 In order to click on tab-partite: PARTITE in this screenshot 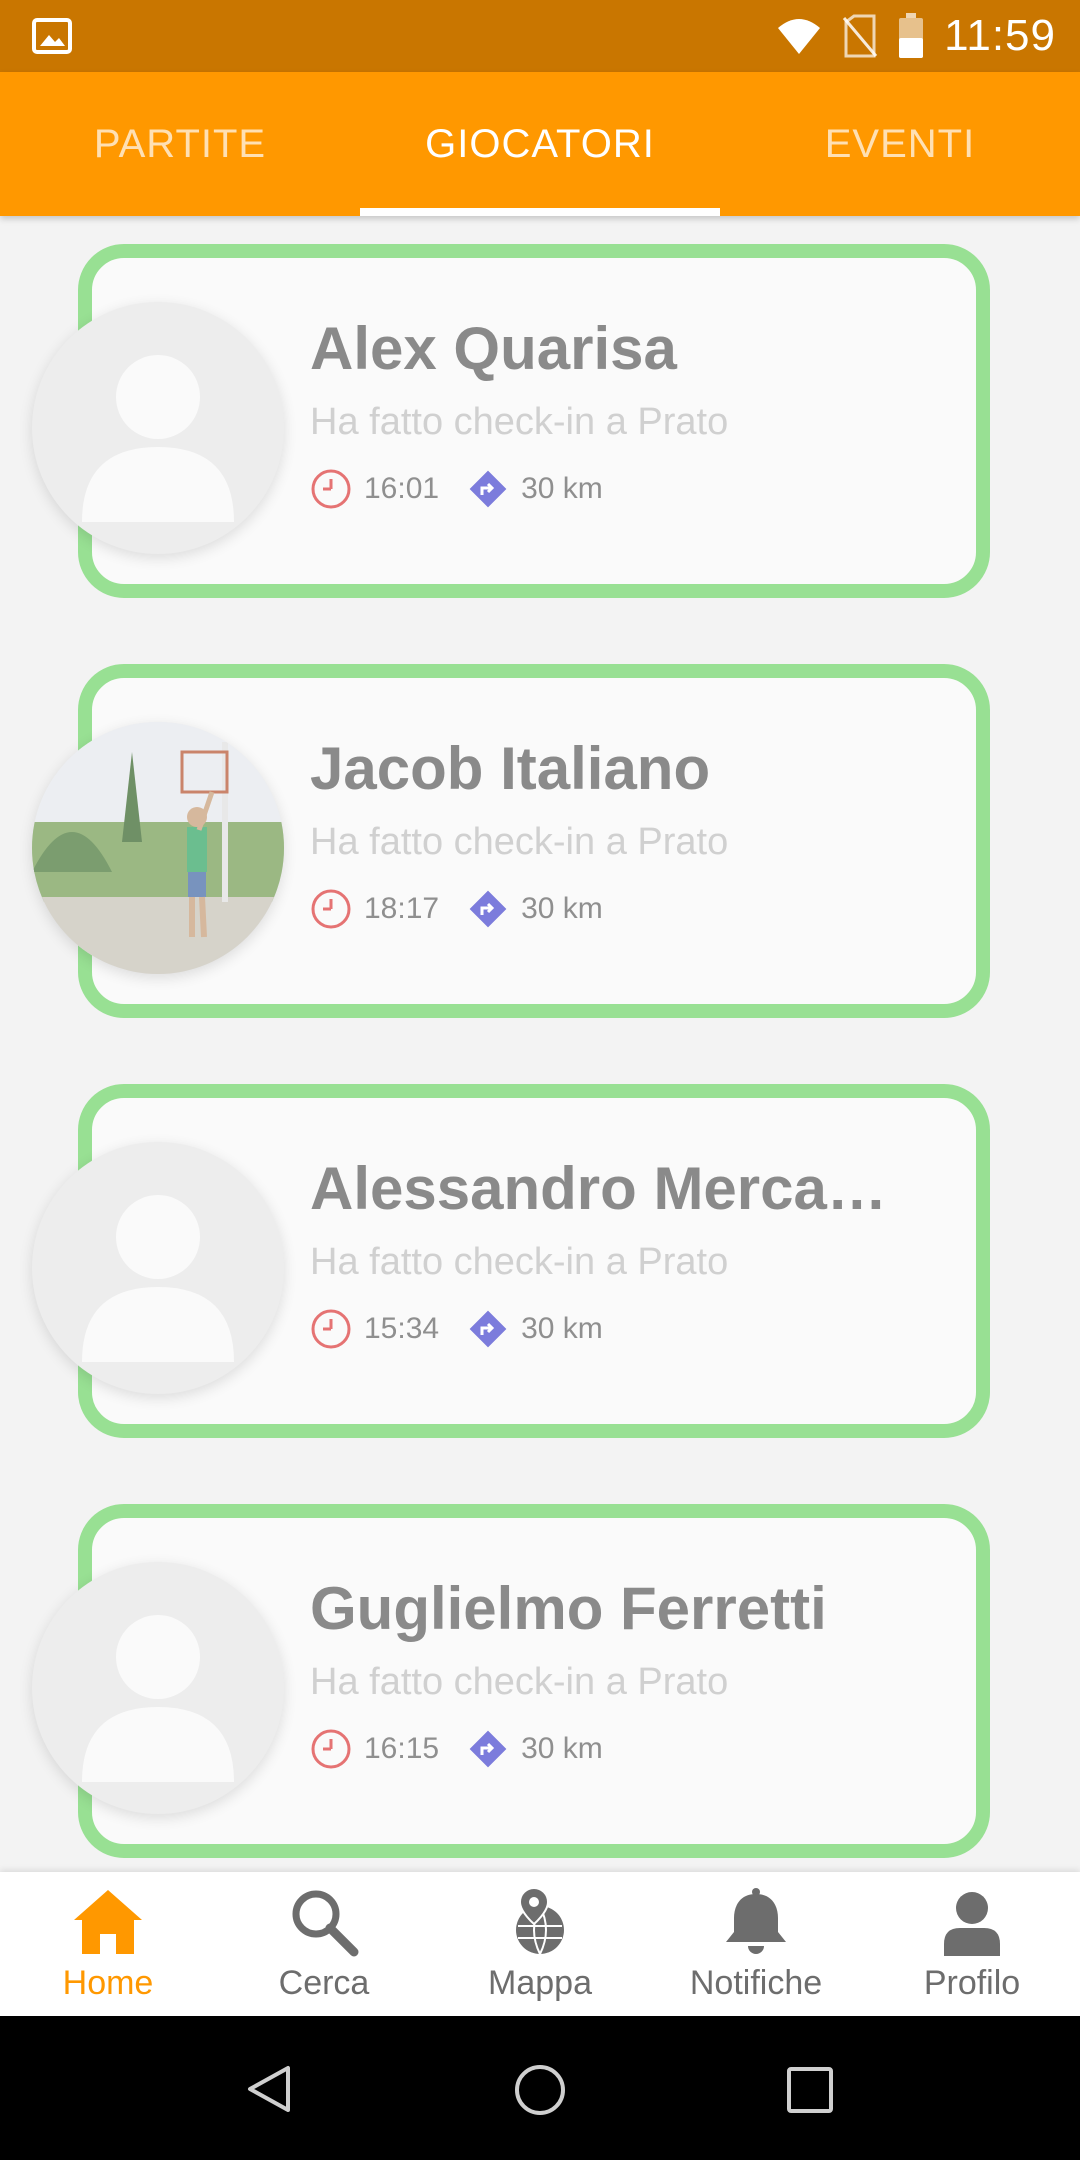, I will do `click(180, 144)`.